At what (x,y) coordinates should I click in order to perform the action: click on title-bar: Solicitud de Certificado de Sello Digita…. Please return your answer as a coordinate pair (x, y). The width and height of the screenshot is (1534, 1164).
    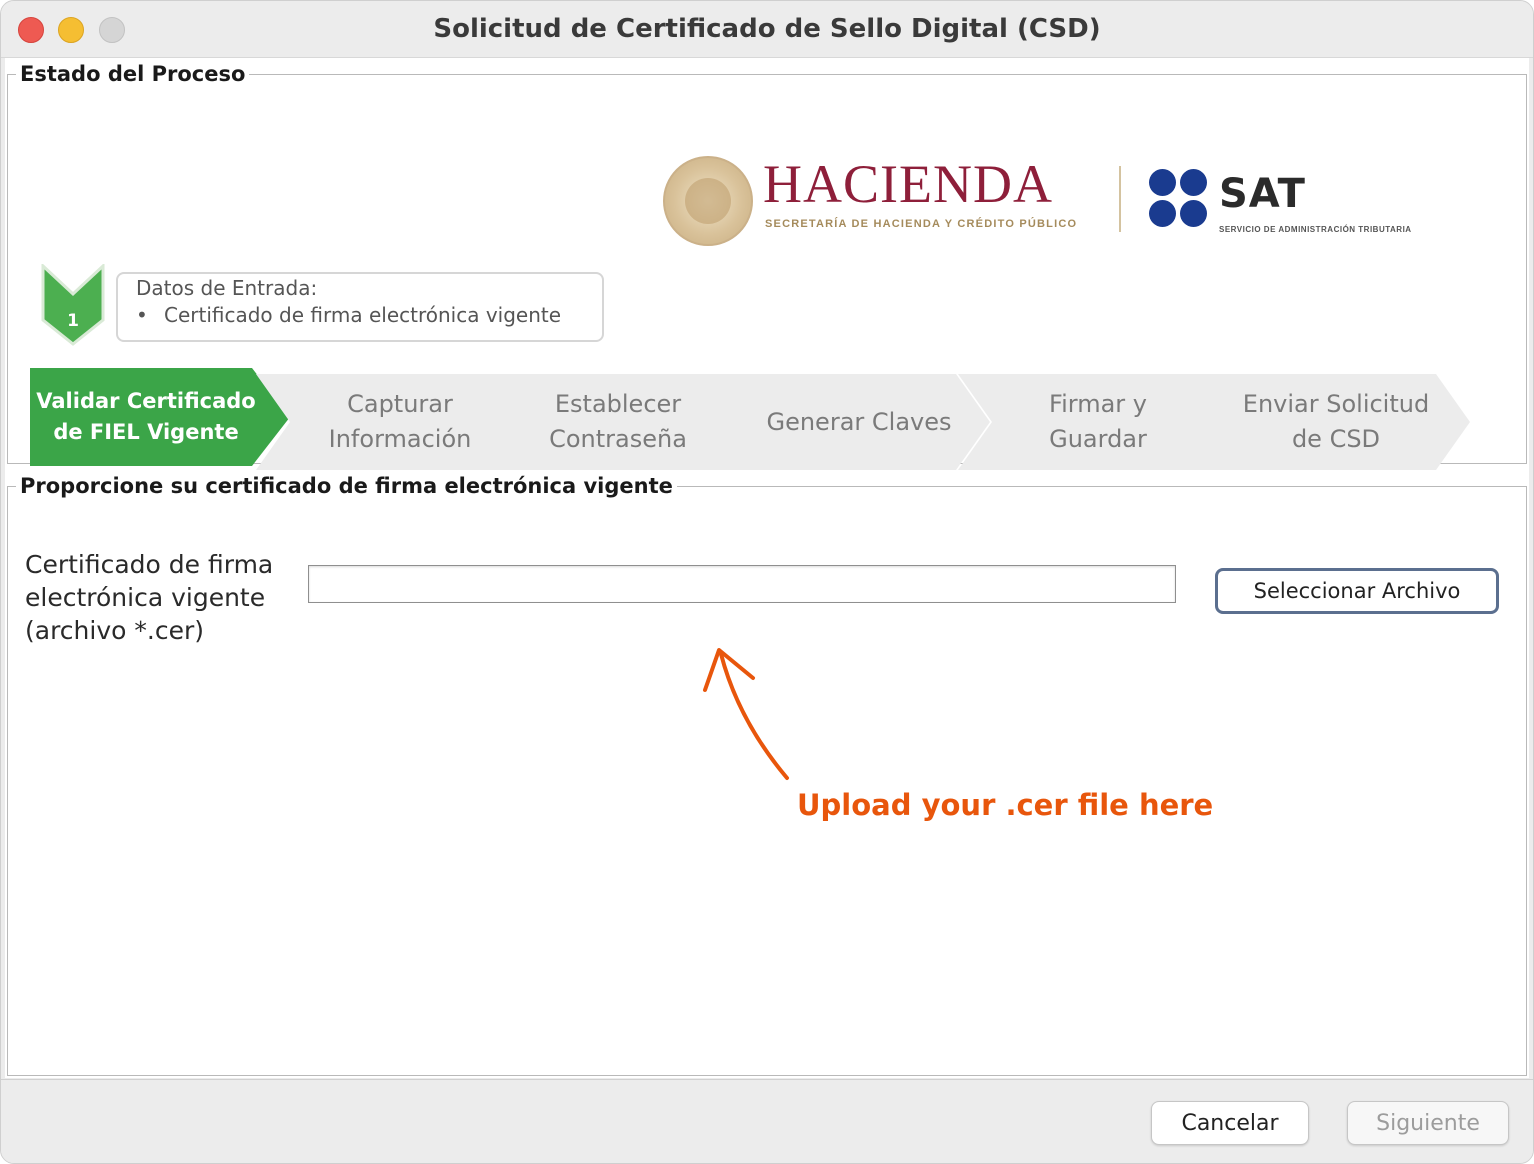
    Looking at the image, I should click on (767, 29).